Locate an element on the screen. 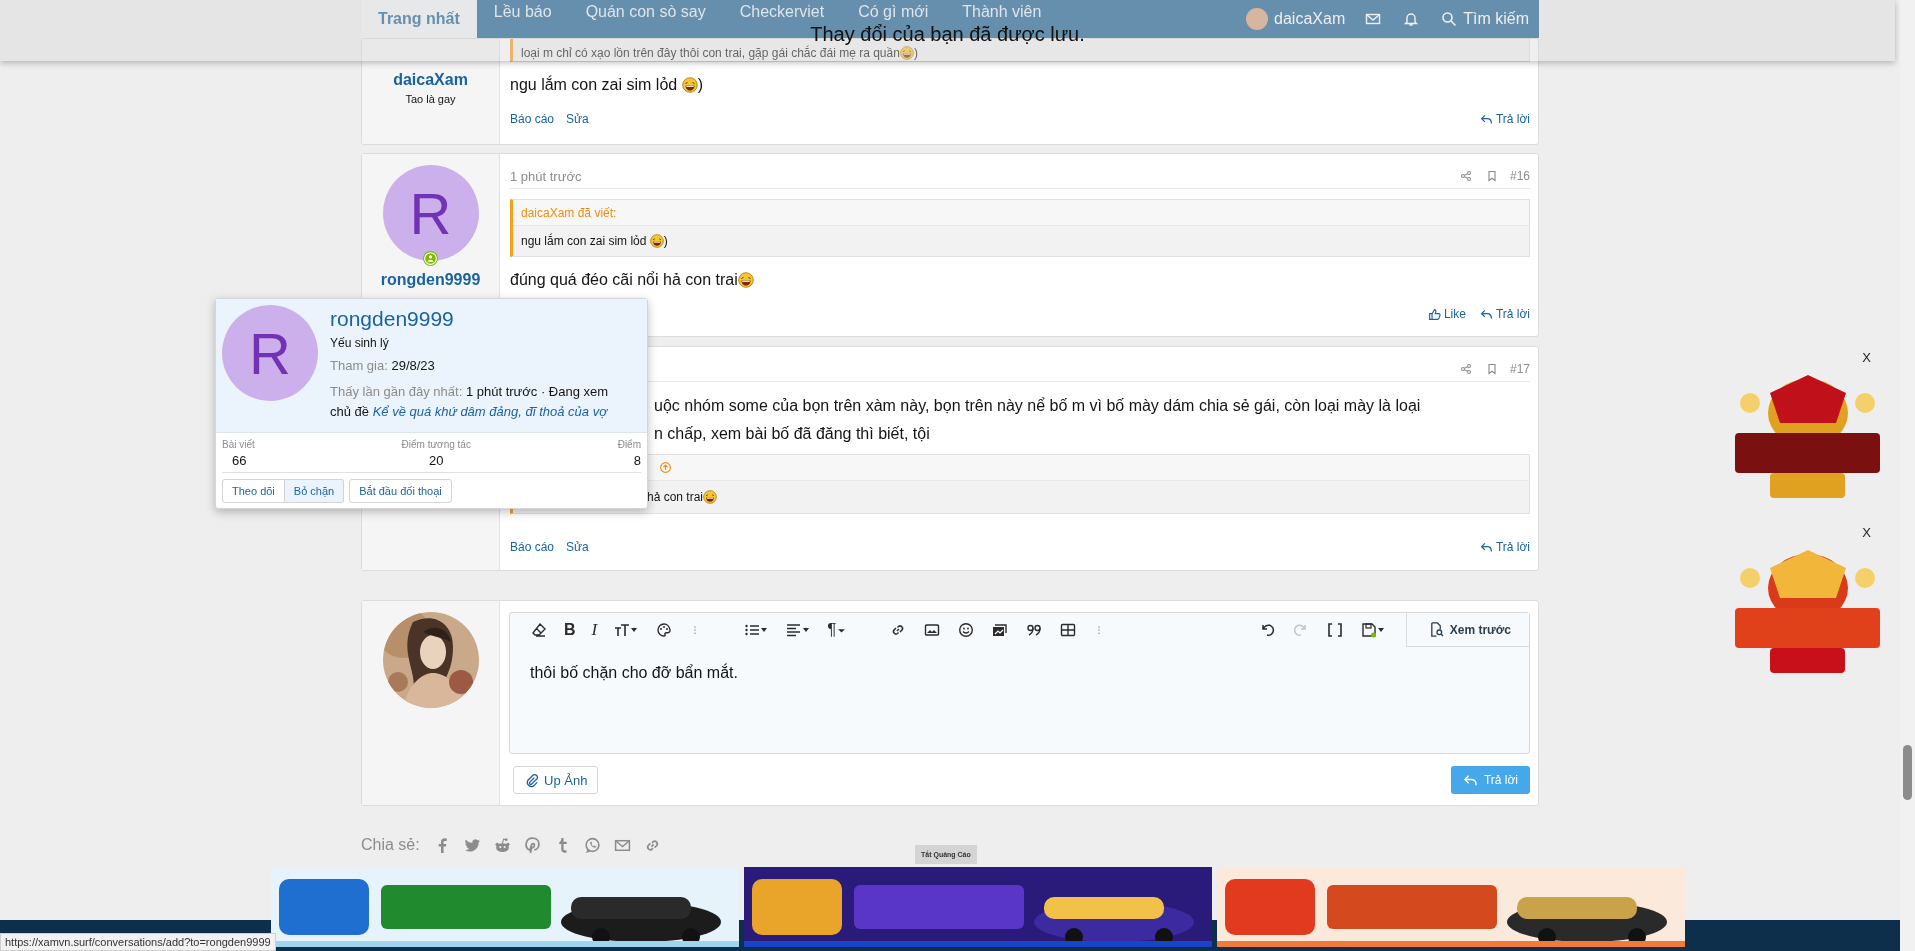 This screenshot has height=951, width=1915. popup-button: Bỏ chặn is located at coordinates (314, 491).